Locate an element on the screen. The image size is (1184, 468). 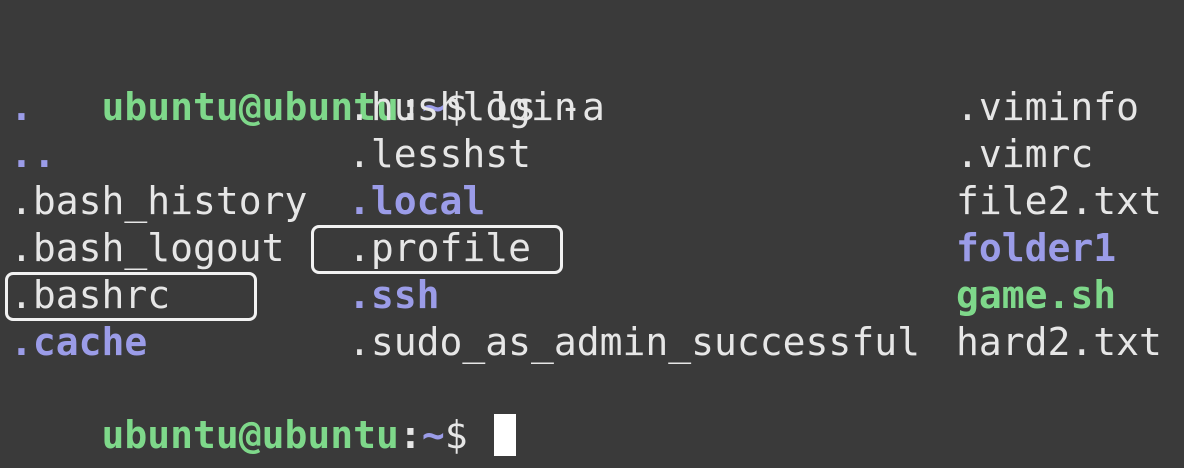
bashrc-highlight-box is located at coordinates (131, 296).